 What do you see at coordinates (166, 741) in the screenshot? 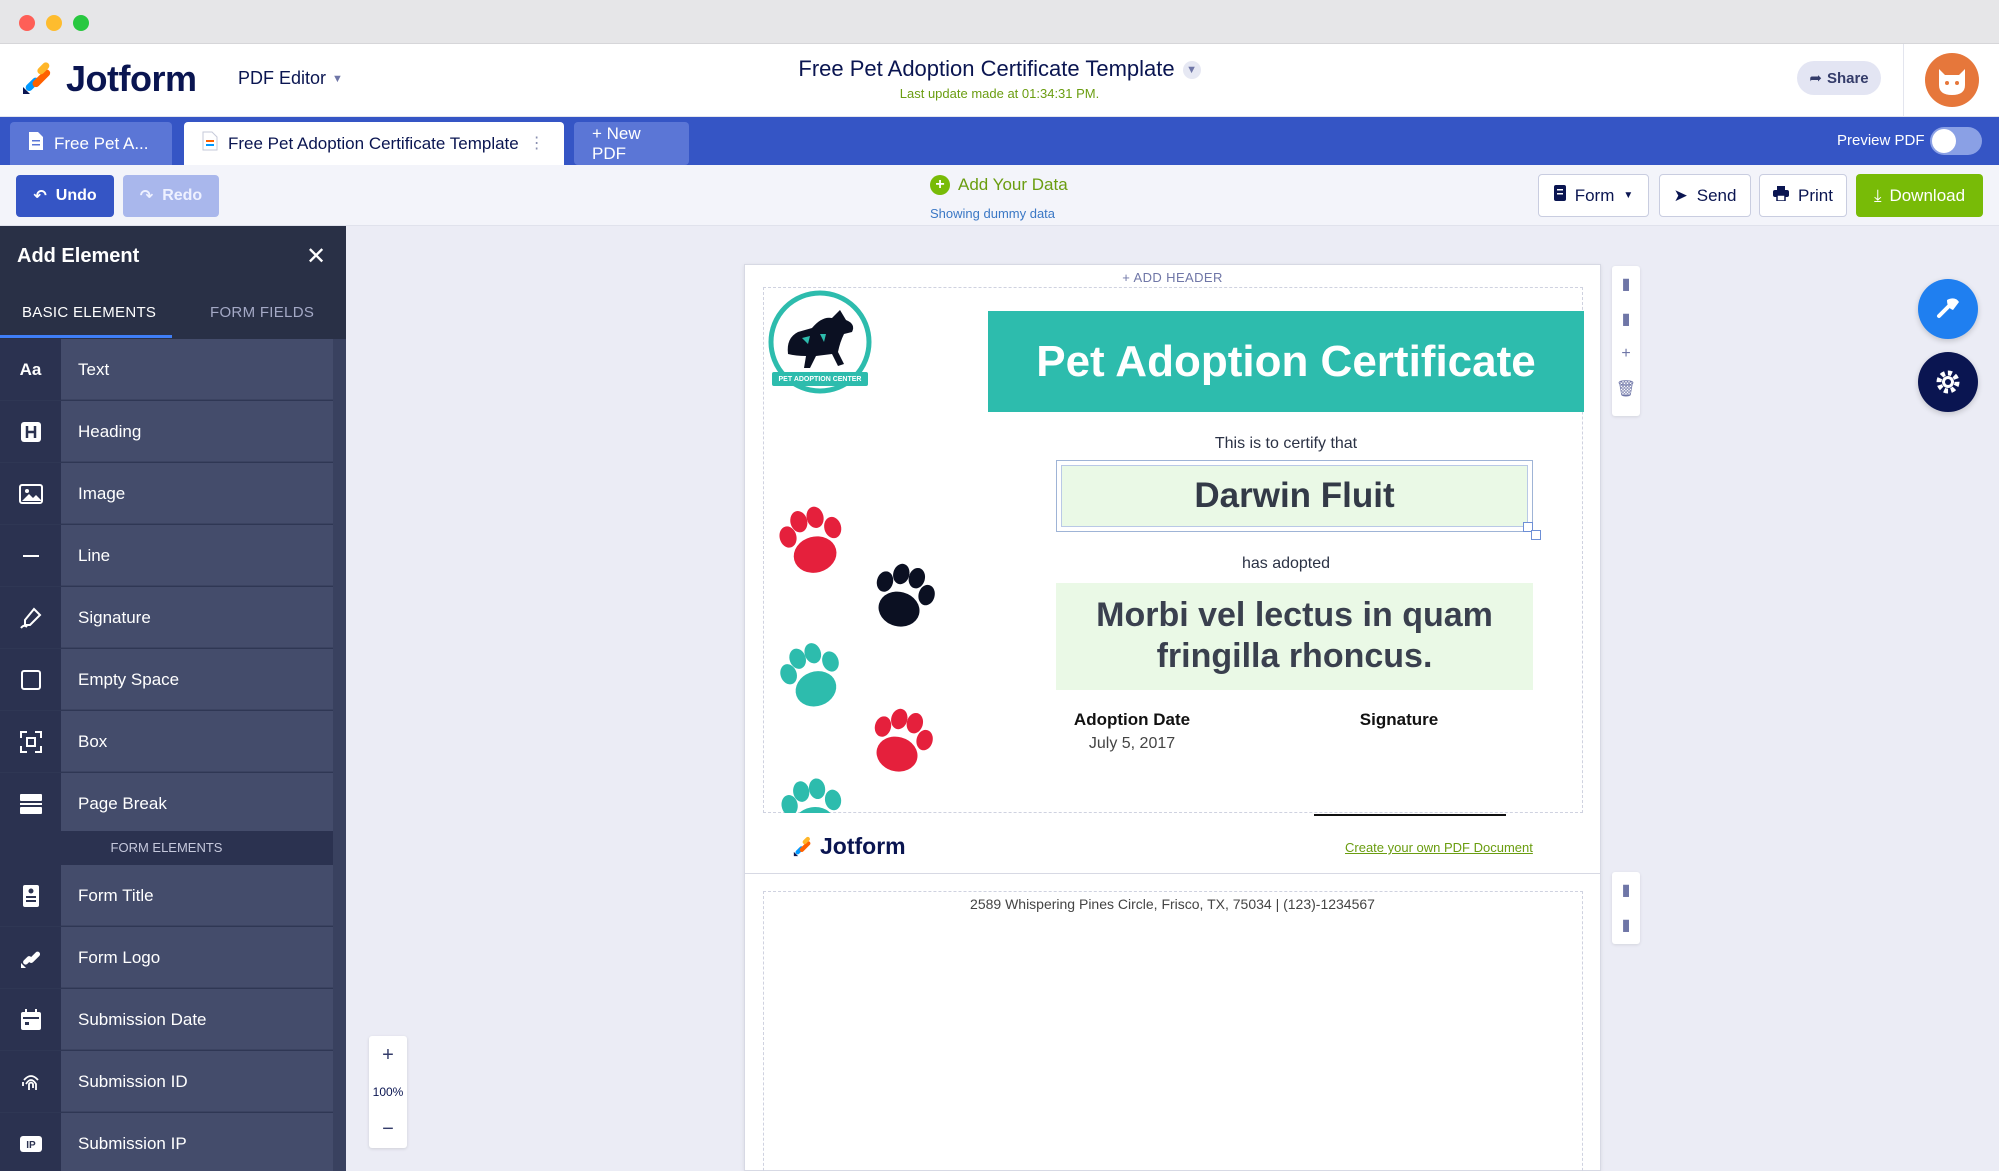
I see `element-box: Box` at bounding box center [166, 741].